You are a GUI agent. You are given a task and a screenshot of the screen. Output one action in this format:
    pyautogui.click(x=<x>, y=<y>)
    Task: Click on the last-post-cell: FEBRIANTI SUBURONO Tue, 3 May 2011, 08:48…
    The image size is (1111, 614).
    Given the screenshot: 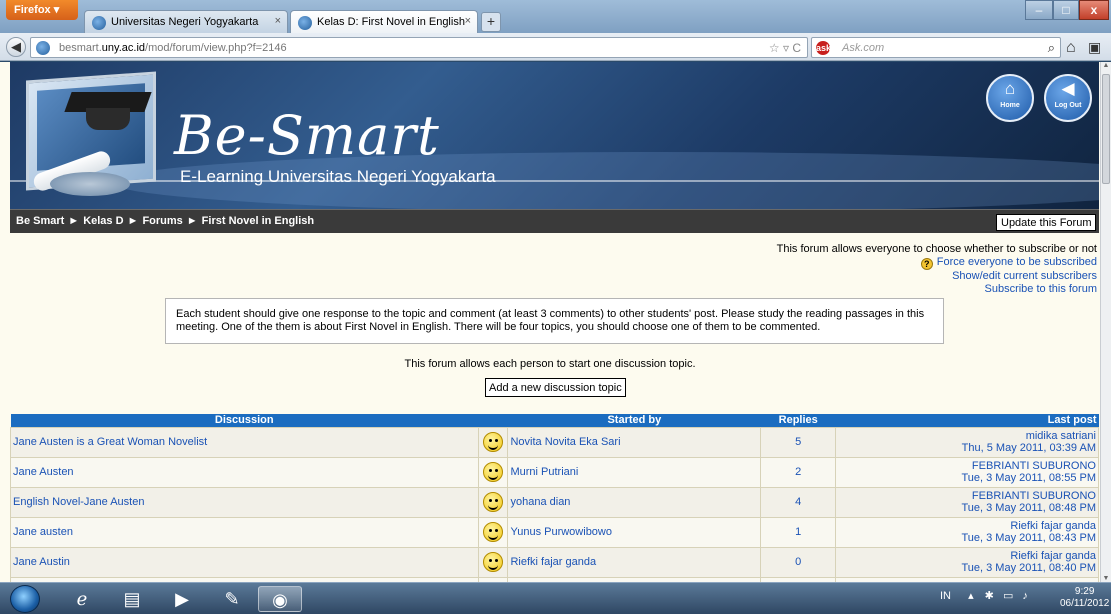 What is the action you would take?
    pyautogui.click(x=967, y=502)
    